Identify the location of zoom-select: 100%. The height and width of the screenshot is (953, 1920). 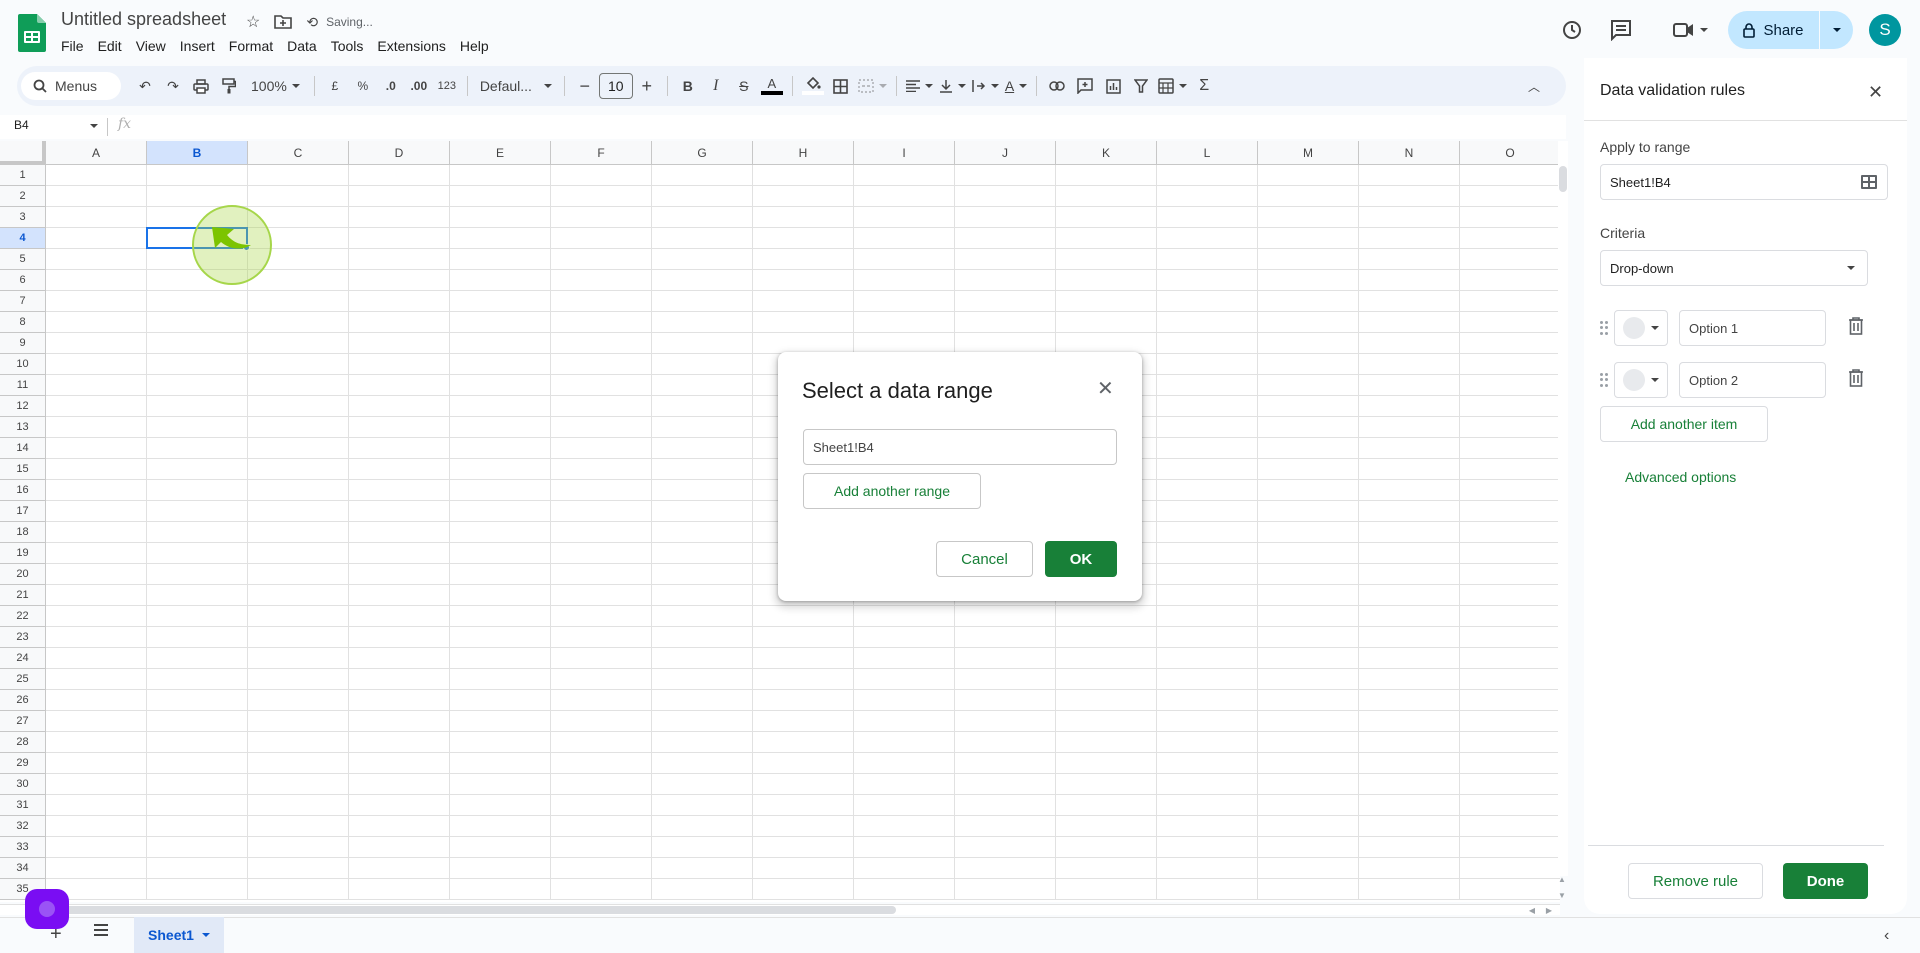
(275, 86).